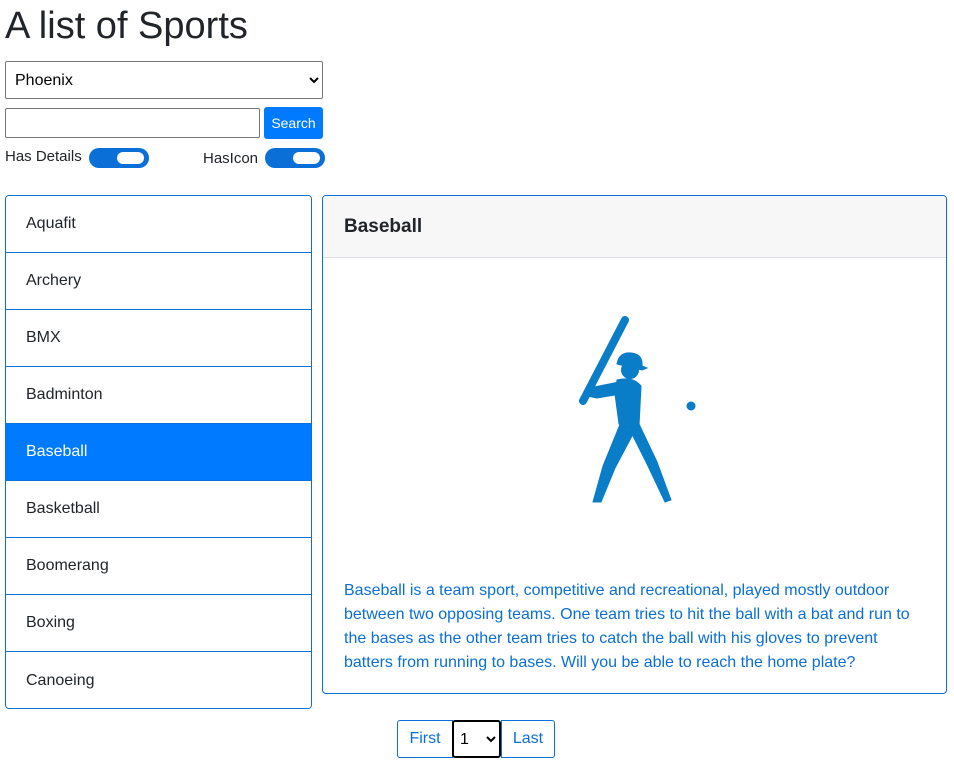 The image size is (954, 769). Describe the element at coordinates (158, 224) in the screenshot. I see `sport-item-aquafit: Aquafit` at that location.